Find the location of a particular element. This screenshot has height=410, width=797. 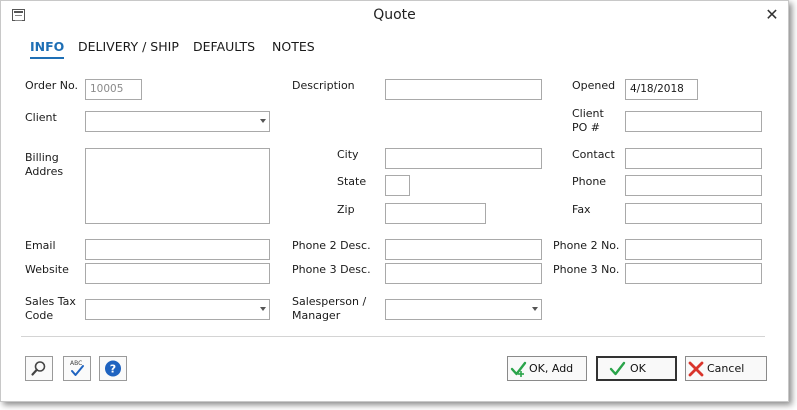

order-no-label: Order No. is located at coordinates (52, 85).